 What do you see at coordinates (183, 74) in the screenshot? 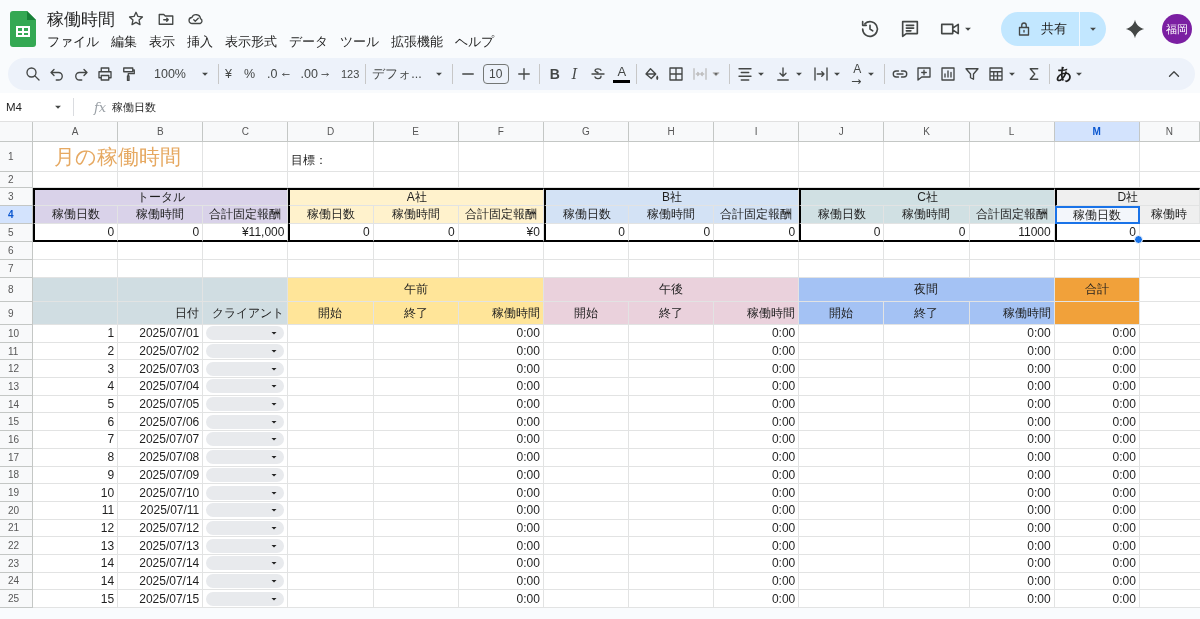
I see `zoom-select: 100%` at bounding box center [183, 74].